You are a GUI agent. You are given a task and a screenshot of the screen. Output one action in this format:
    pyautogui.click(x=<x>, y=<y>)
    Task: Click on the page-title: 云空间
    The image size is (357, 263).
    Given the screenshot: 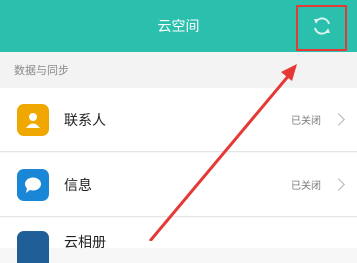 What is the action you would take?
    pyautogui.click(x=178, y=27)
    